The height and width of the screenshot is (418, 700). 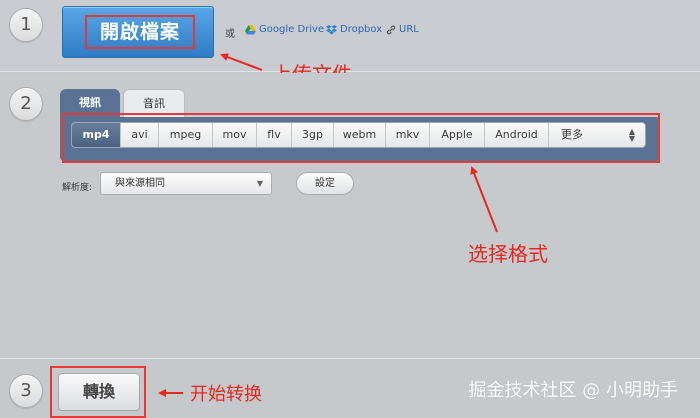 What do you see at coordinates (26, 25) in the screenshot?
I see `step-number-1: 1` at bounding box center [26, 25].